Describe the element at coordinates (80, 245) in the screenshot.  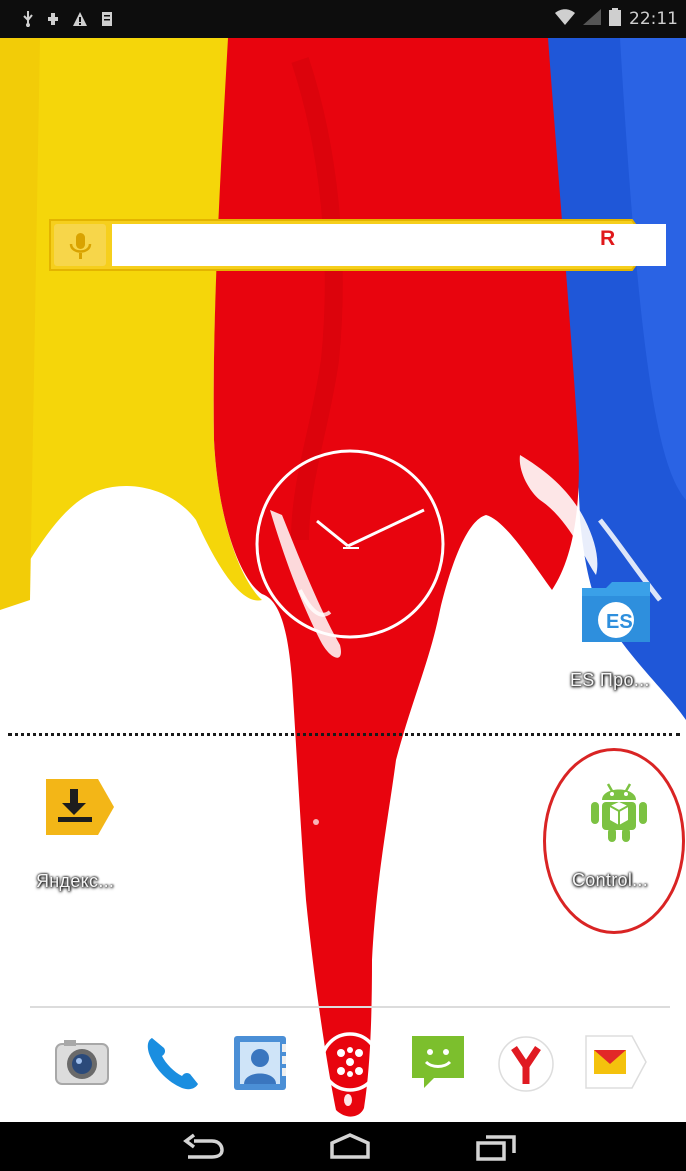
I see `microphone-icon` at that location.